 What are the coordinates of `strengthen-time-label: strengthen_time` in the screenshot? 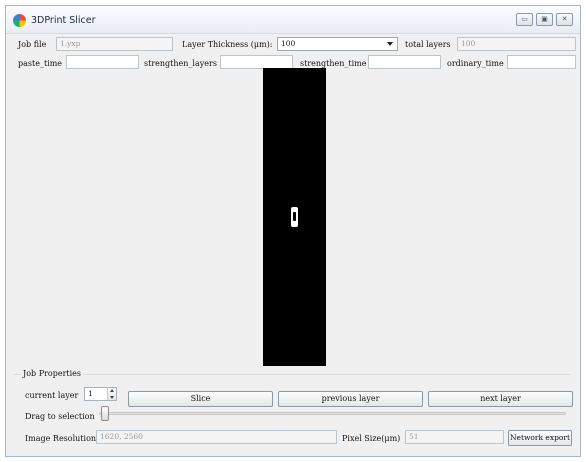 It's located at (333, 63).